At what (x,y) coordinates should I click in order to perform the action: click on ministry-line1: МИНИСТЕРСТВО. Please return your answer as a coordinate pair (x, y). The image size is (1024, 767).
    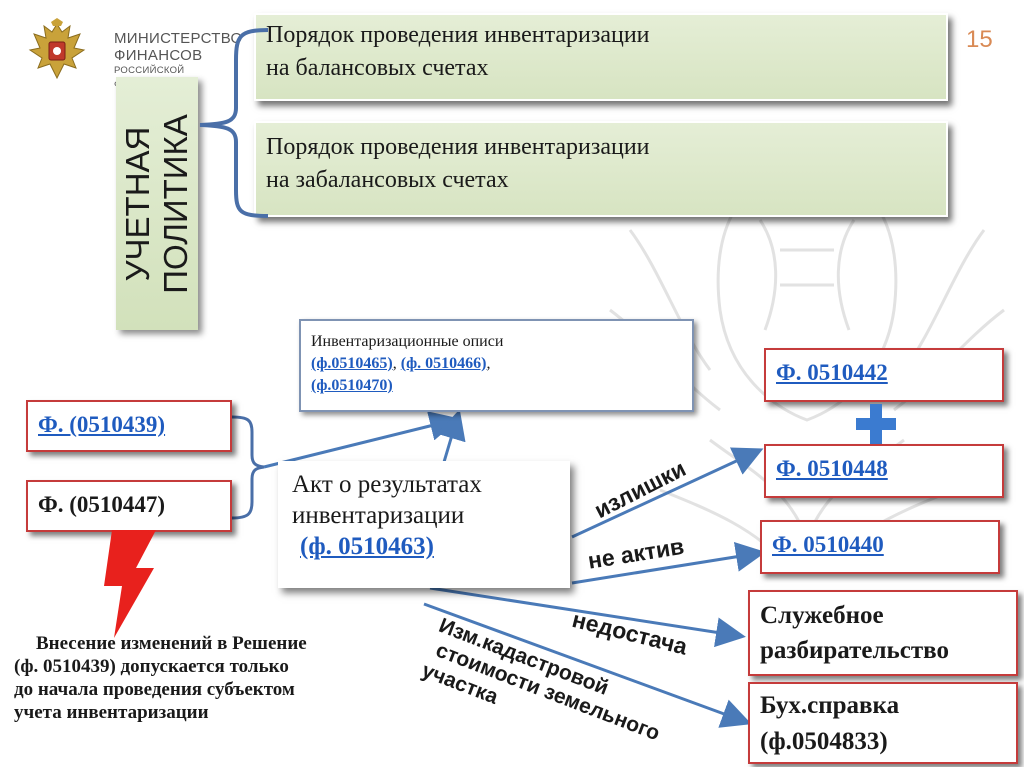
    Looking at the image, I should click on (178, 38).